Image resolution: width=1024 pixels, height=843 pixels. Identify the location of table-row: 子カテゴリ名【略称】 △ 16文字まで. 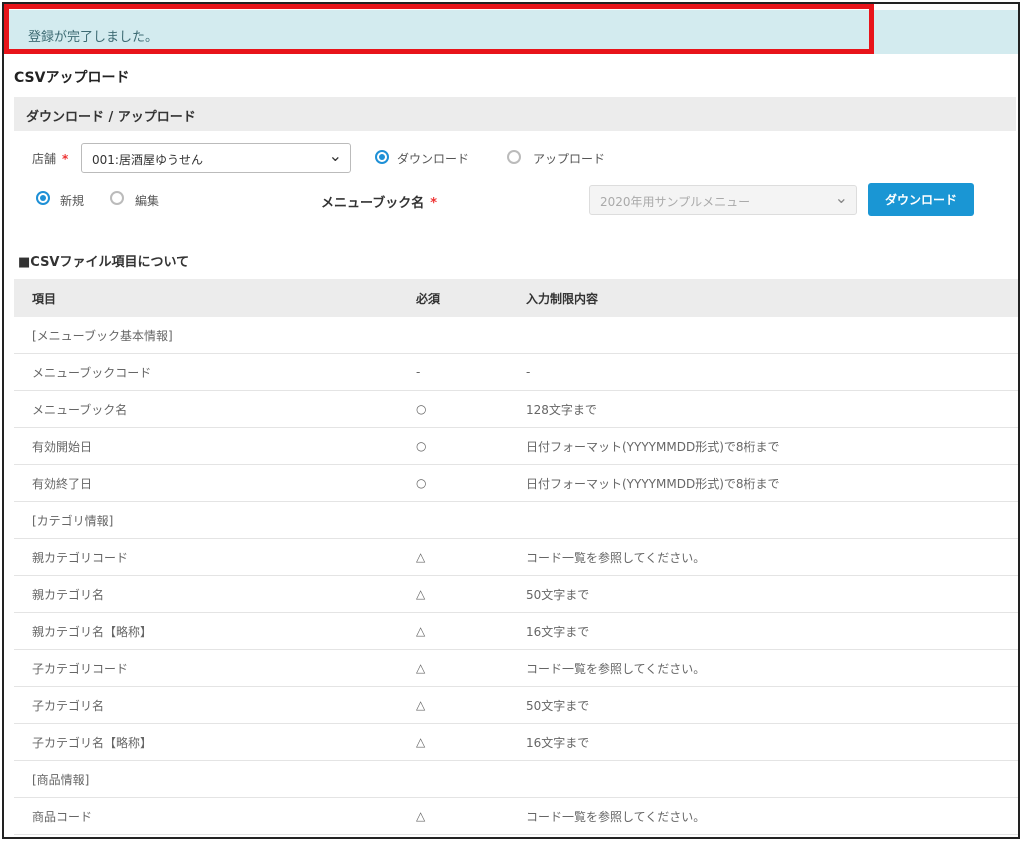
(516, 742).